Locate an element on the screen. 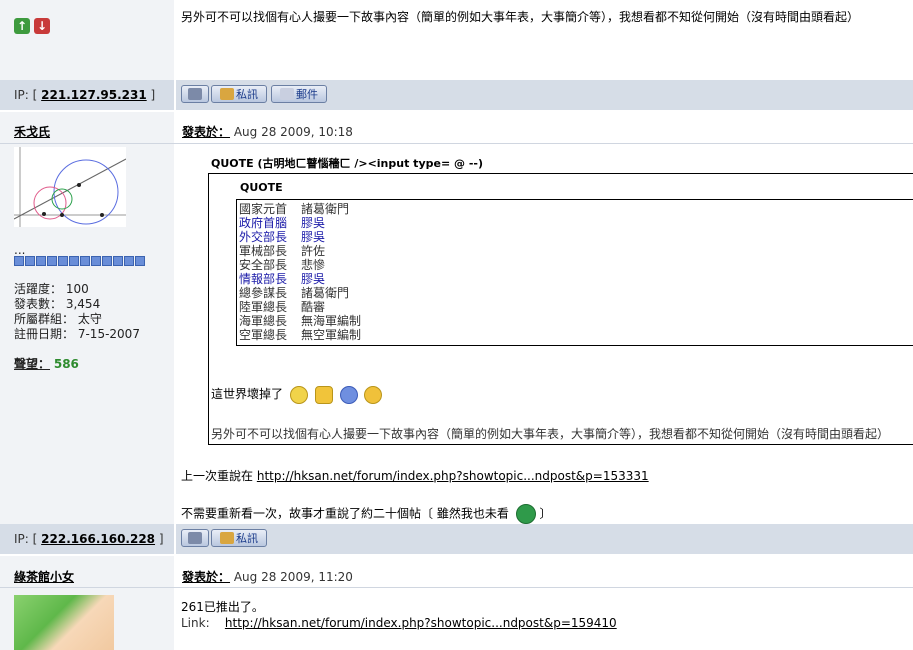 This screenshot has width=913, height=650. dizzy-icon is located at coordinates (348, 394).